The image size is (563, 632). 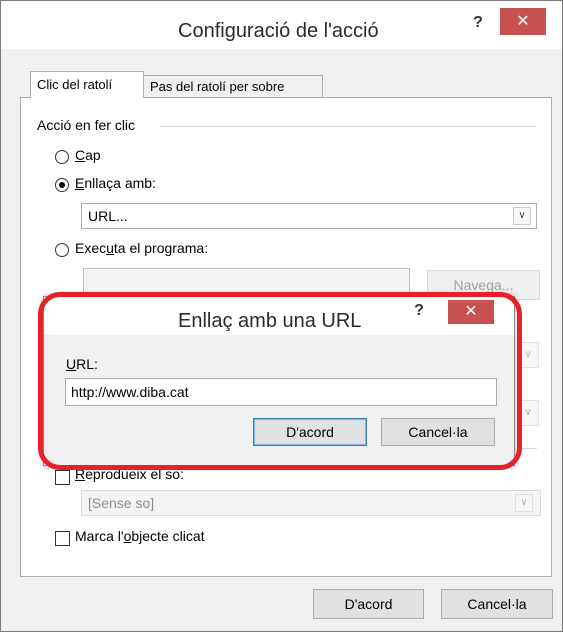 What do you see at coordinates (62, 538) in the screenshot?
I see `mark-object-checkbox` at bounding box center [62, 538].